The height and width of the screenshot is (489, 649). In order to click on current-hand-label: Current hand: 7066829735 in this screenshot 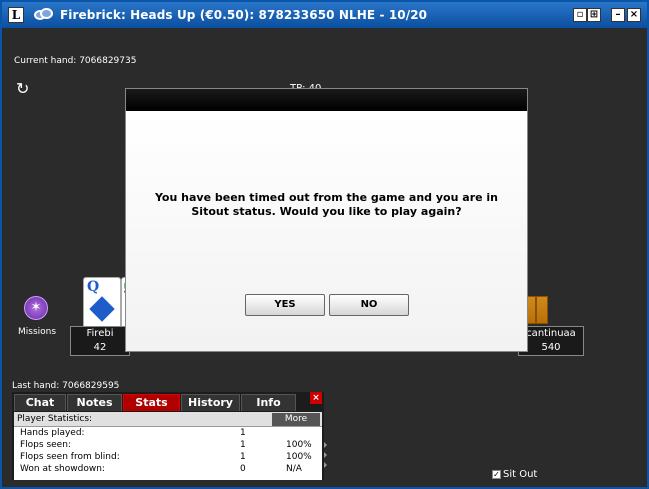, I will do `click(75, 61)`.